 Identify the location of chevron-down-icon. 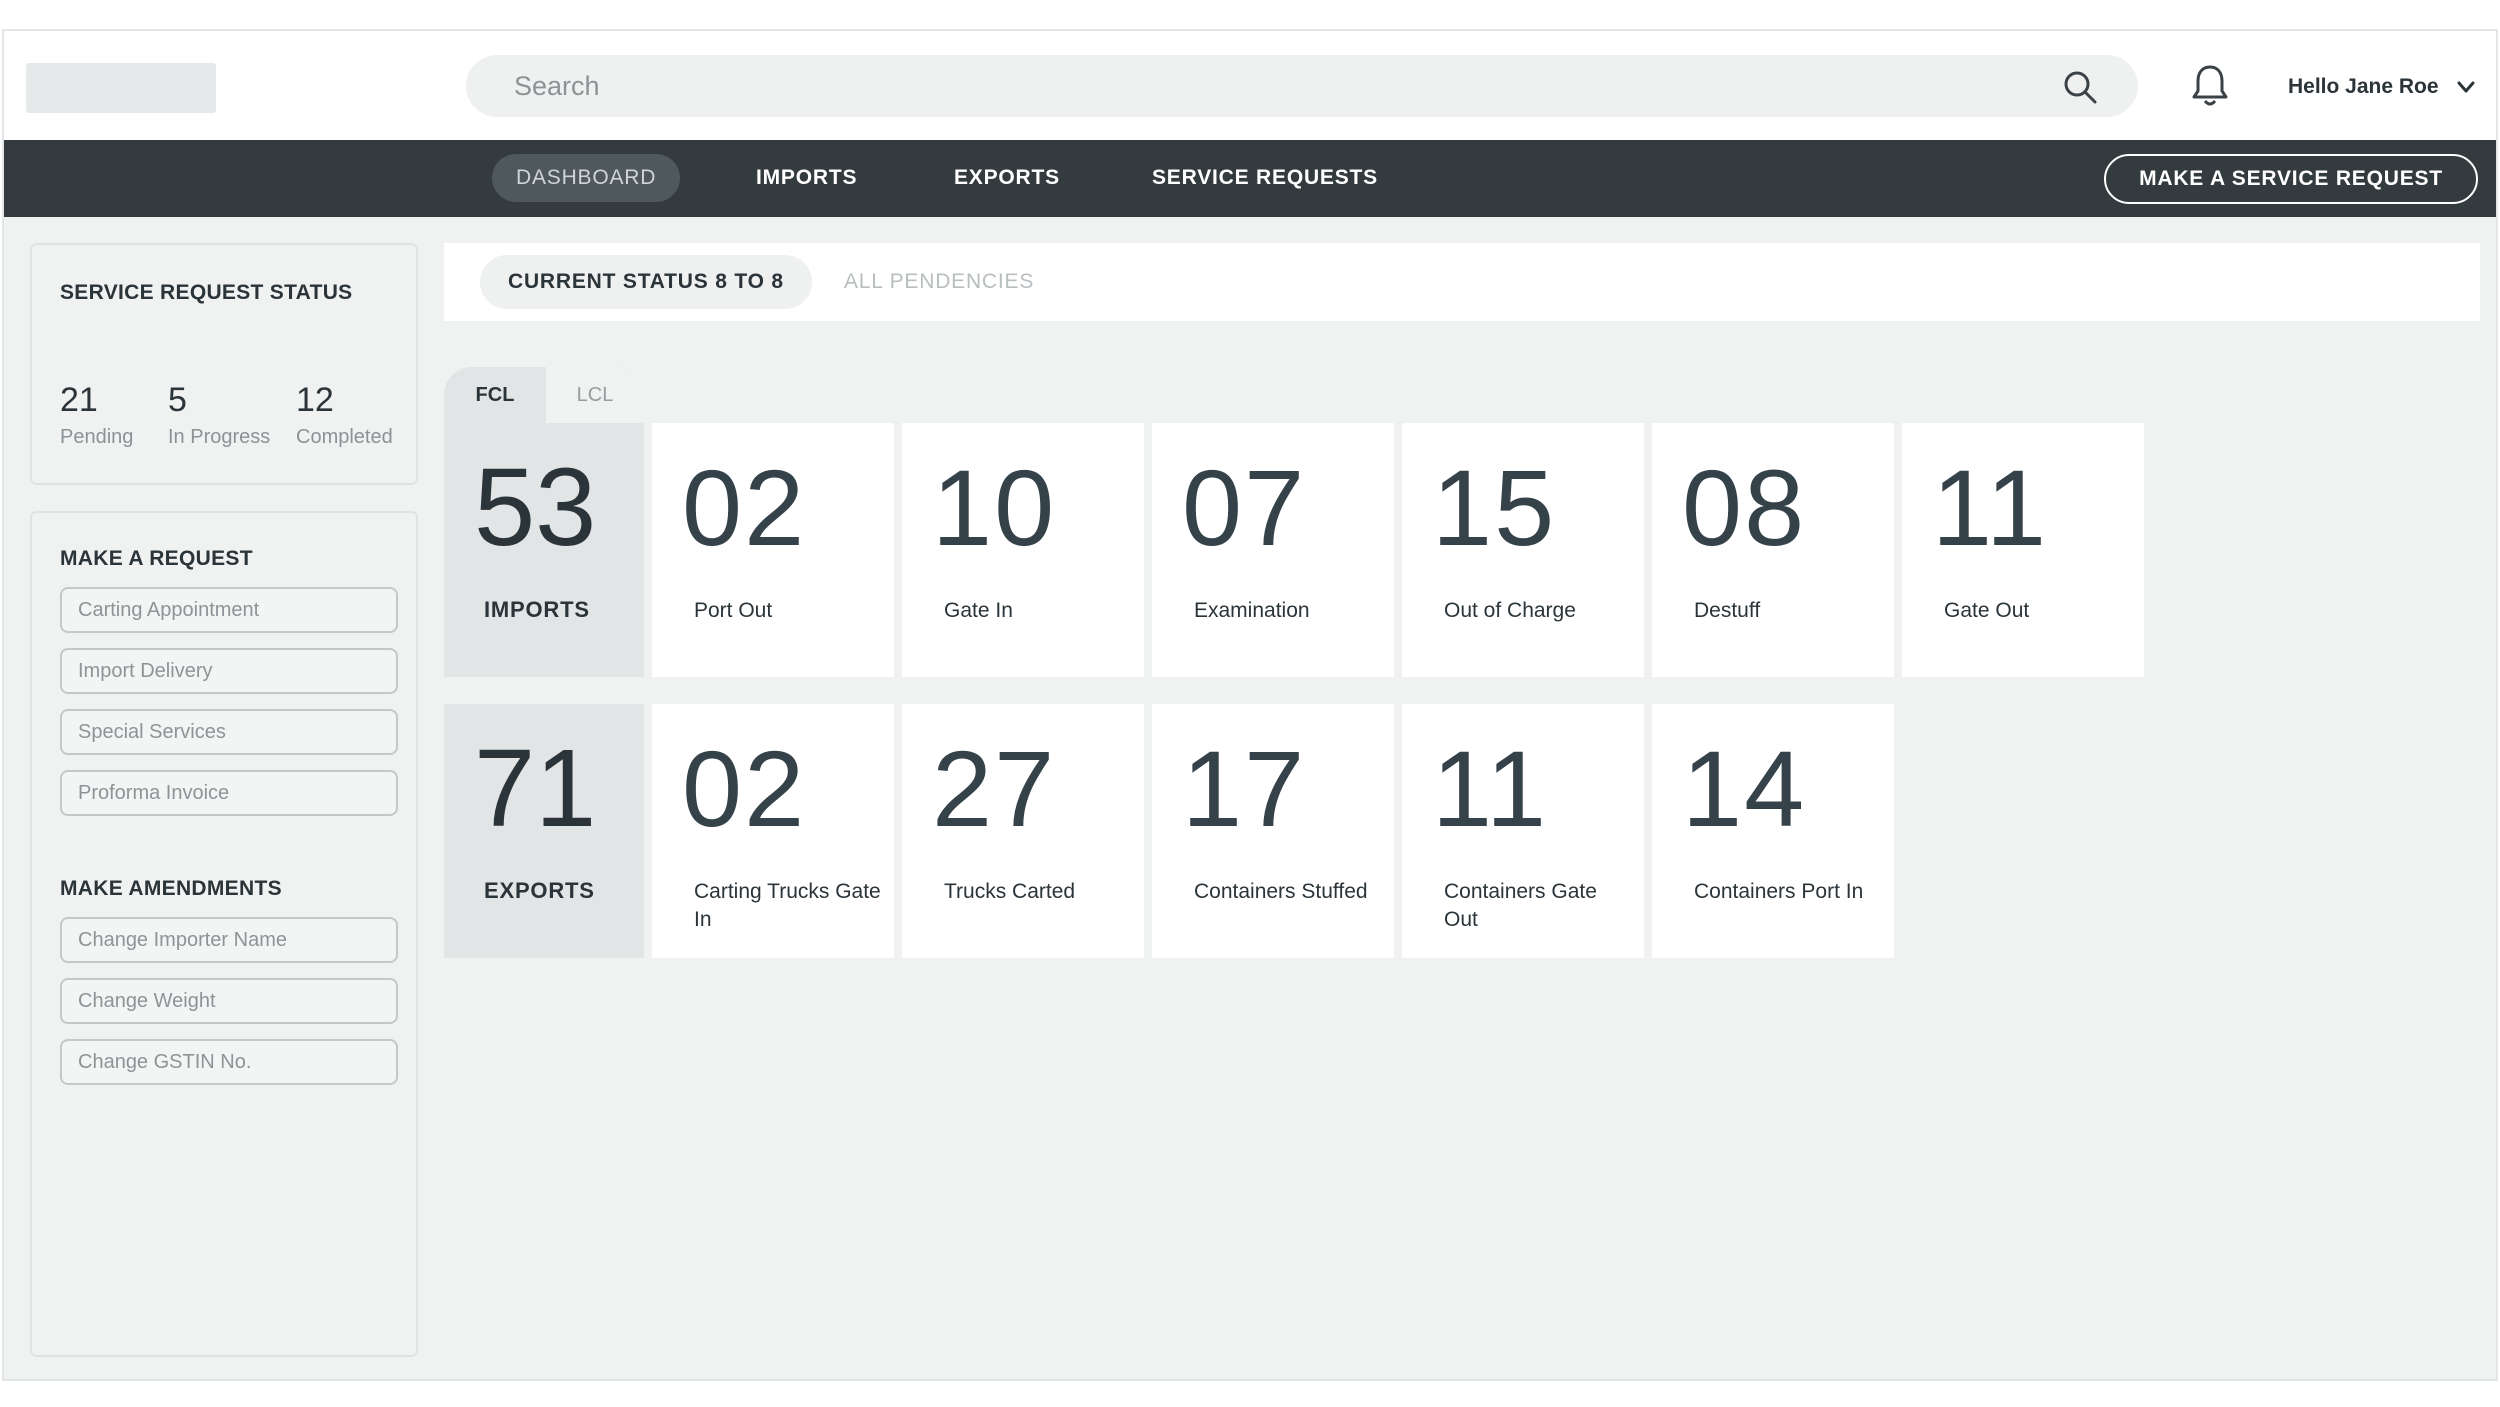
(2466, 87).